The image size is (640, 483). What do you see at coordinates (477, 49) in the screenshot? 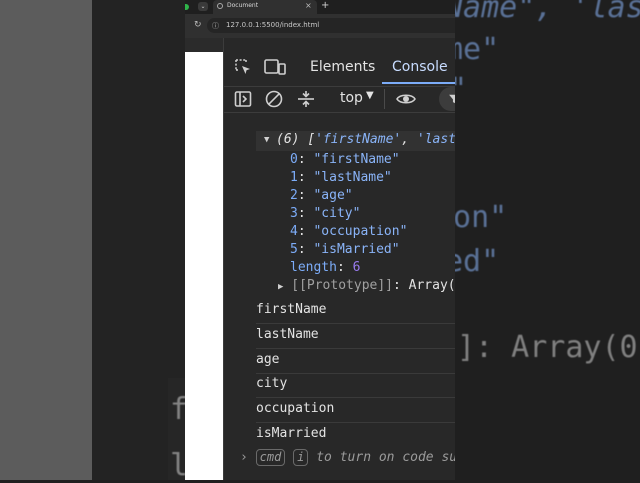
I see `background-code-line: me"` at bounding box center [477, 49].